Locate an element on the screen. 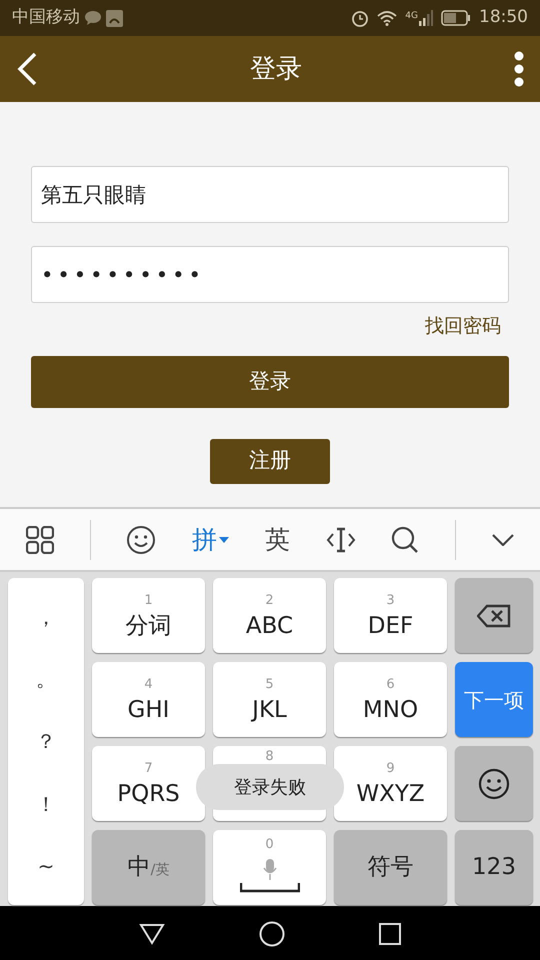 The image size is (540, 960). next-key: 下一项 is located at coordinates (494, 699).